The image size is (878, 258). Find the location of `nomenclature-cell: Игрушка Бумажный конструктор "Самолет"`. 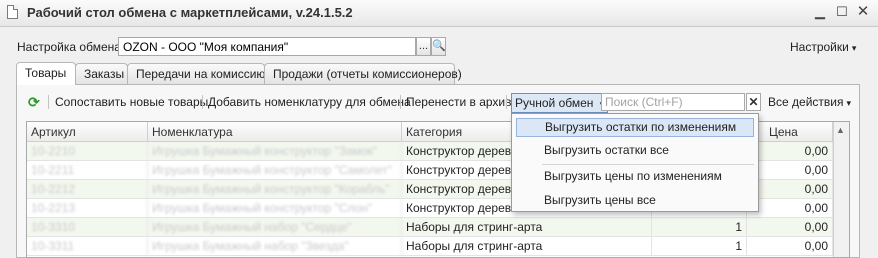

nomenclature-cell: Игрушка Бумажный конструктор "Самолет" is located at coordinates (275, 170).